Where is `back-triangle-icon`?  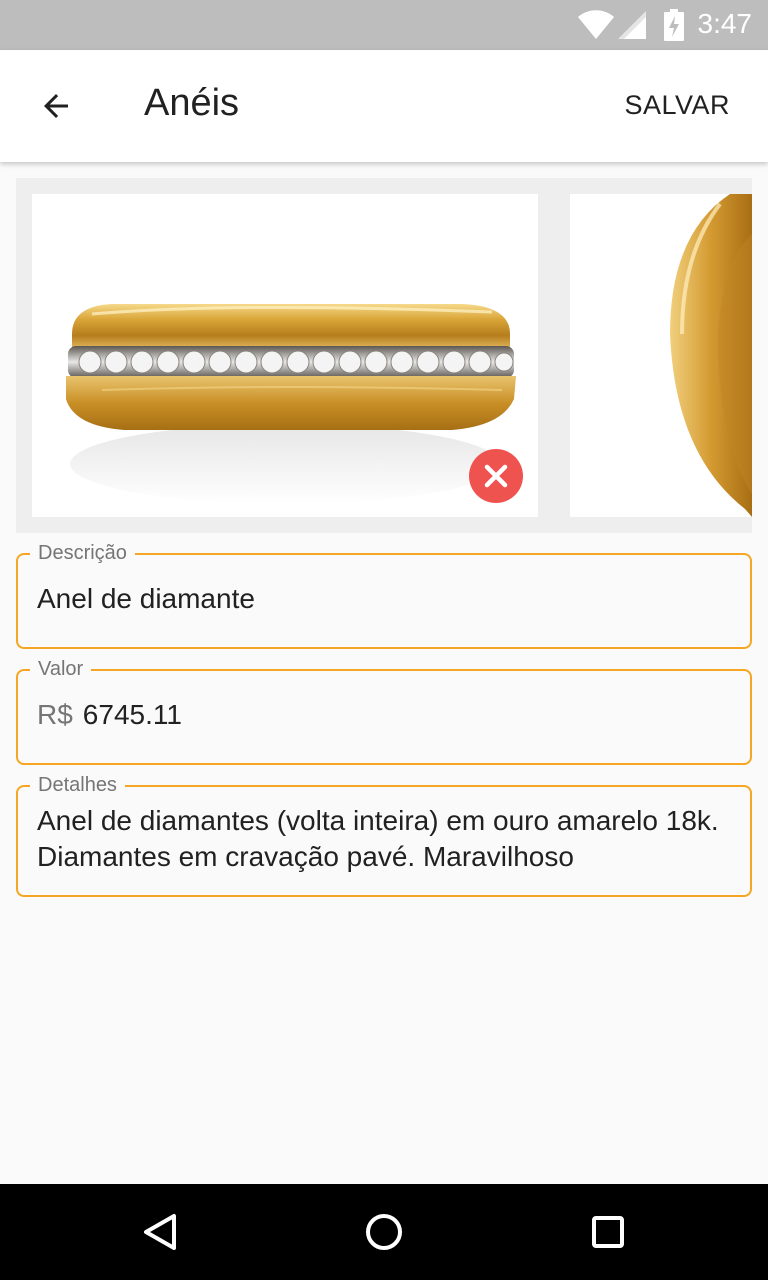
back-triangle-icon is located at coordinates (160, 1232).